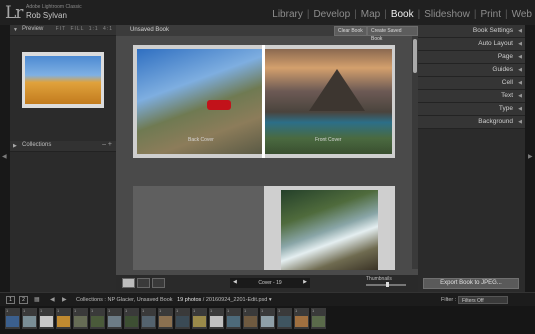 The image size is (535, 334). What do you see at coordinates (107, 144) in the screenshot?
I see `collections-add-remove: – +` at bounding box center [107, 144].